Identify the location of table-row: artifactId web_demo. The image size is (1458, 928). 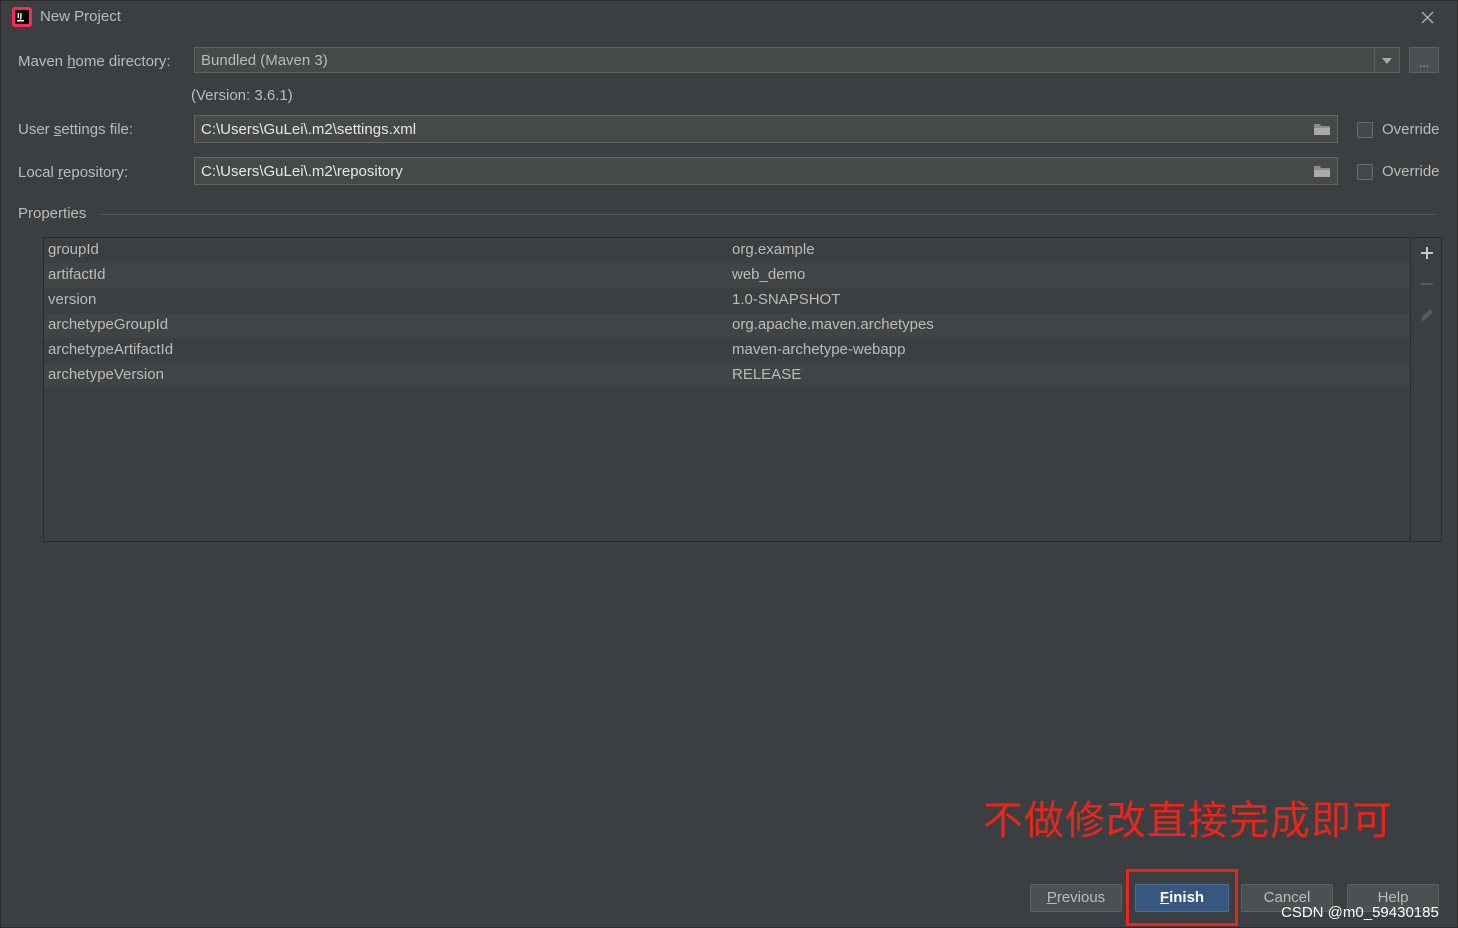
(727, 275).